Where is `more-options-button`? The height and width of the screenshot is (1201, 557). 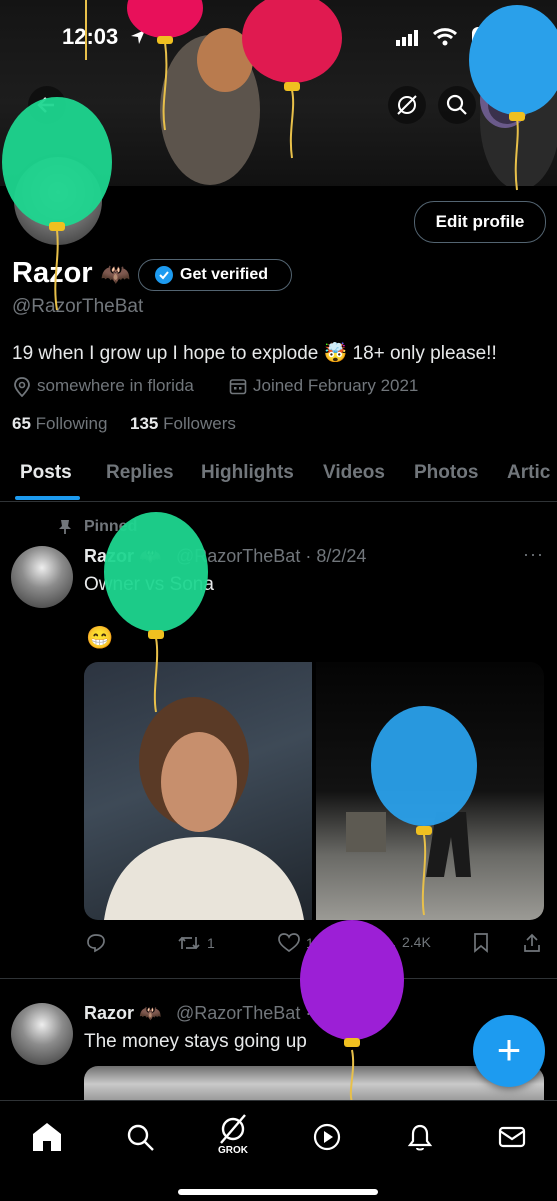 more-options-button is located at coordinates (507, 105).